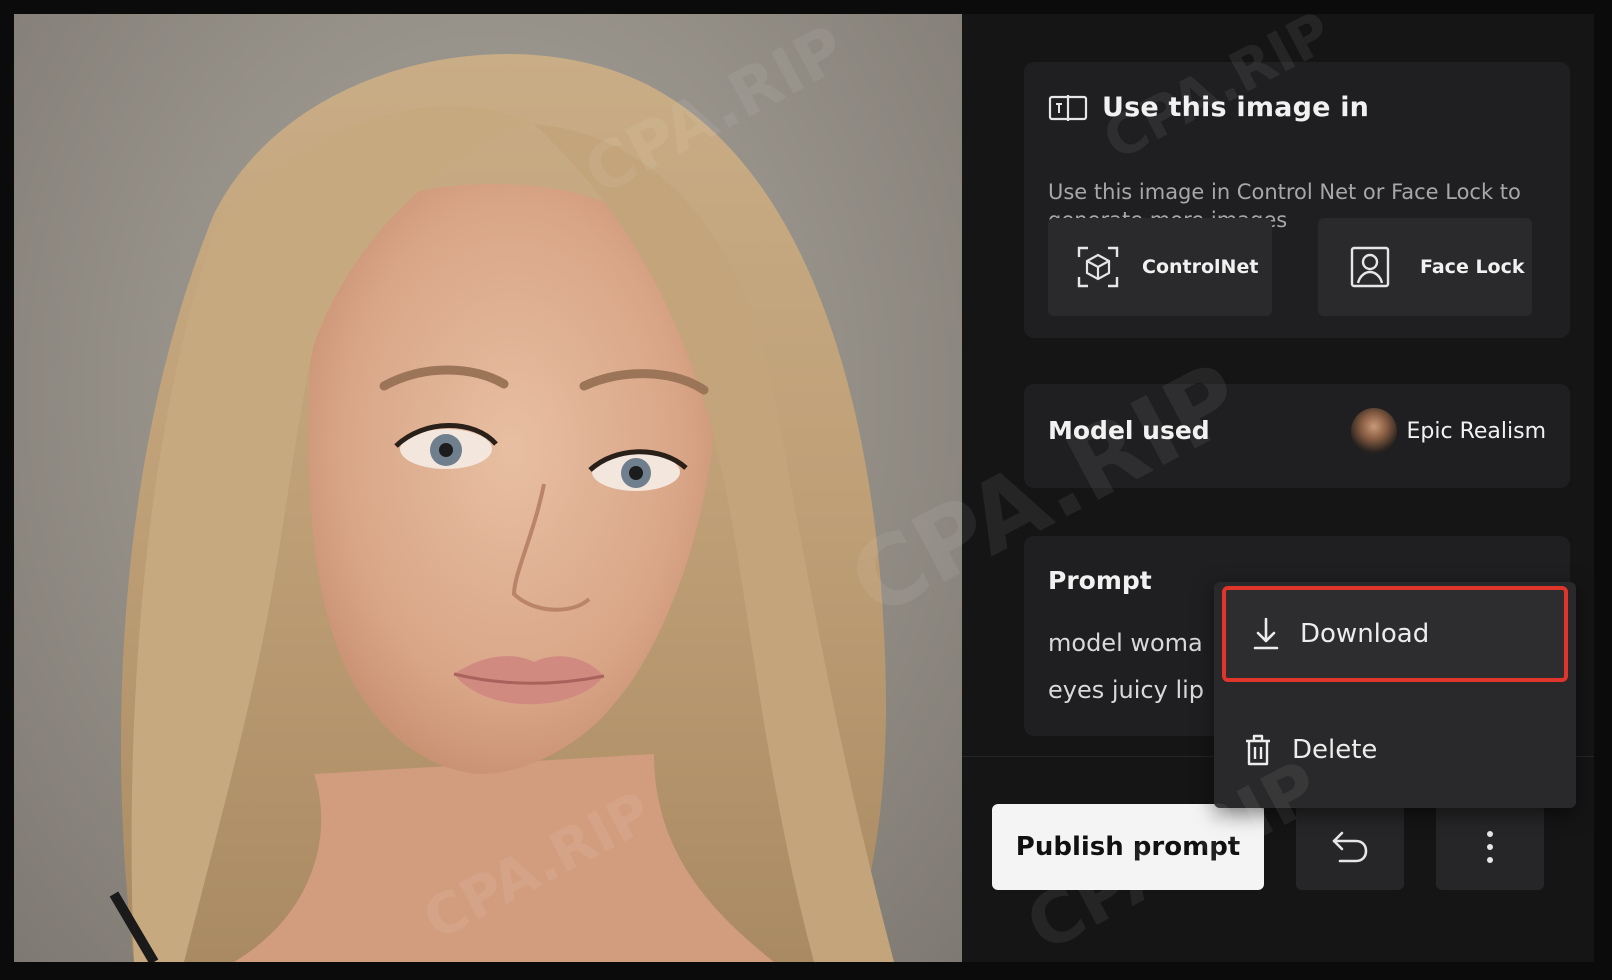  I want to click on use-image-icon, so click(1068, 107).